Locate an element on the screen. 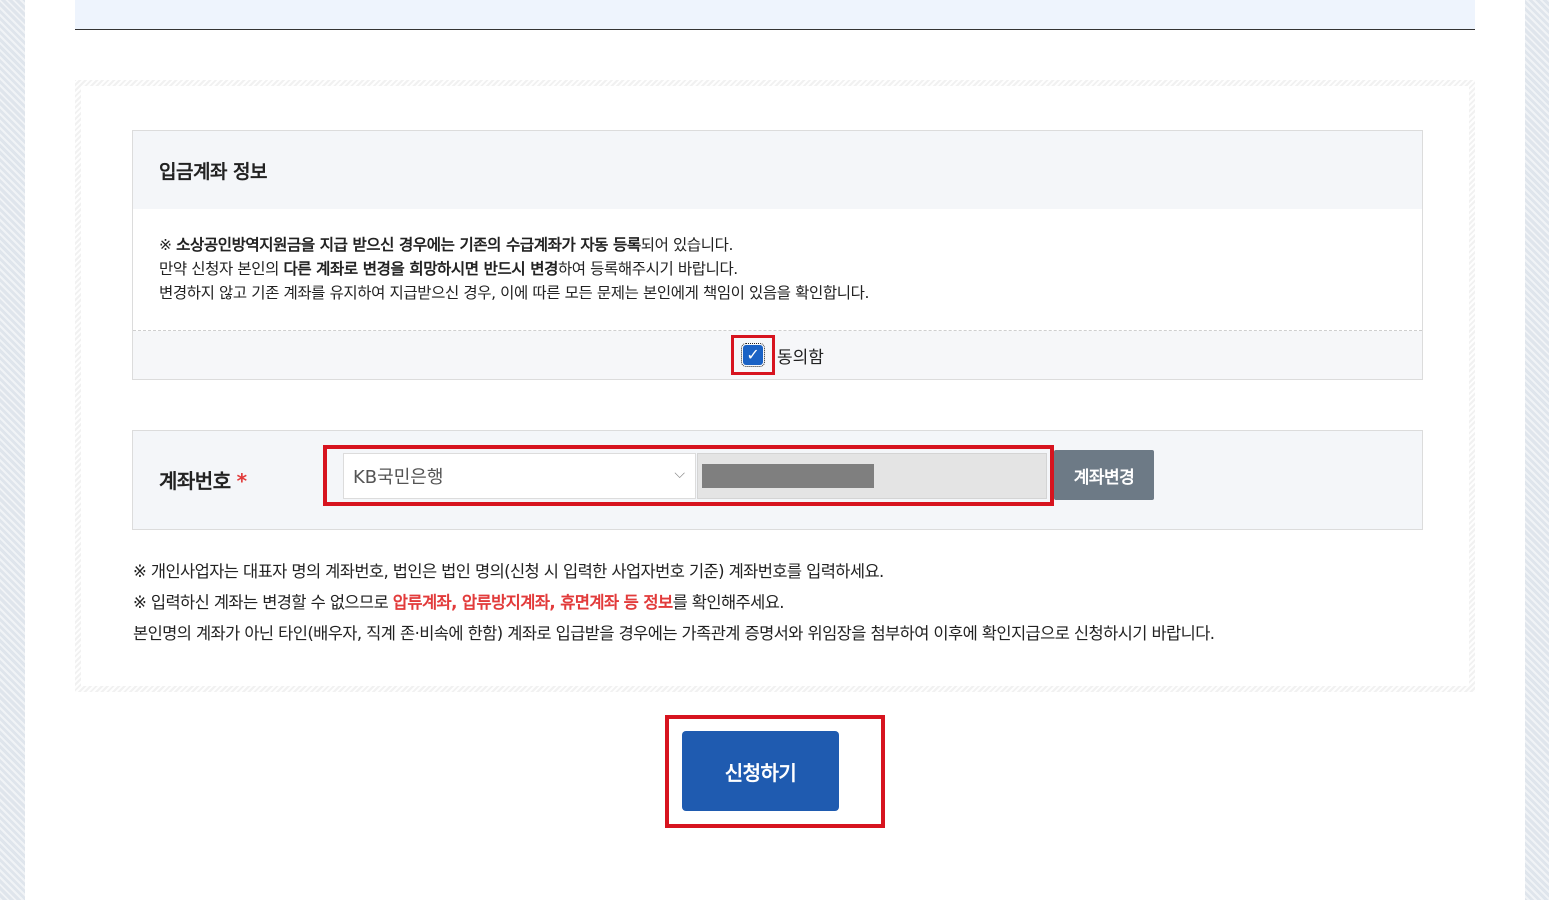  notice-line-1-bold: 소상공인방역지원금을 지급 받으신 경우에는 기존의 수급계좌가 자동 등록 is located at coordinates (408, 245).